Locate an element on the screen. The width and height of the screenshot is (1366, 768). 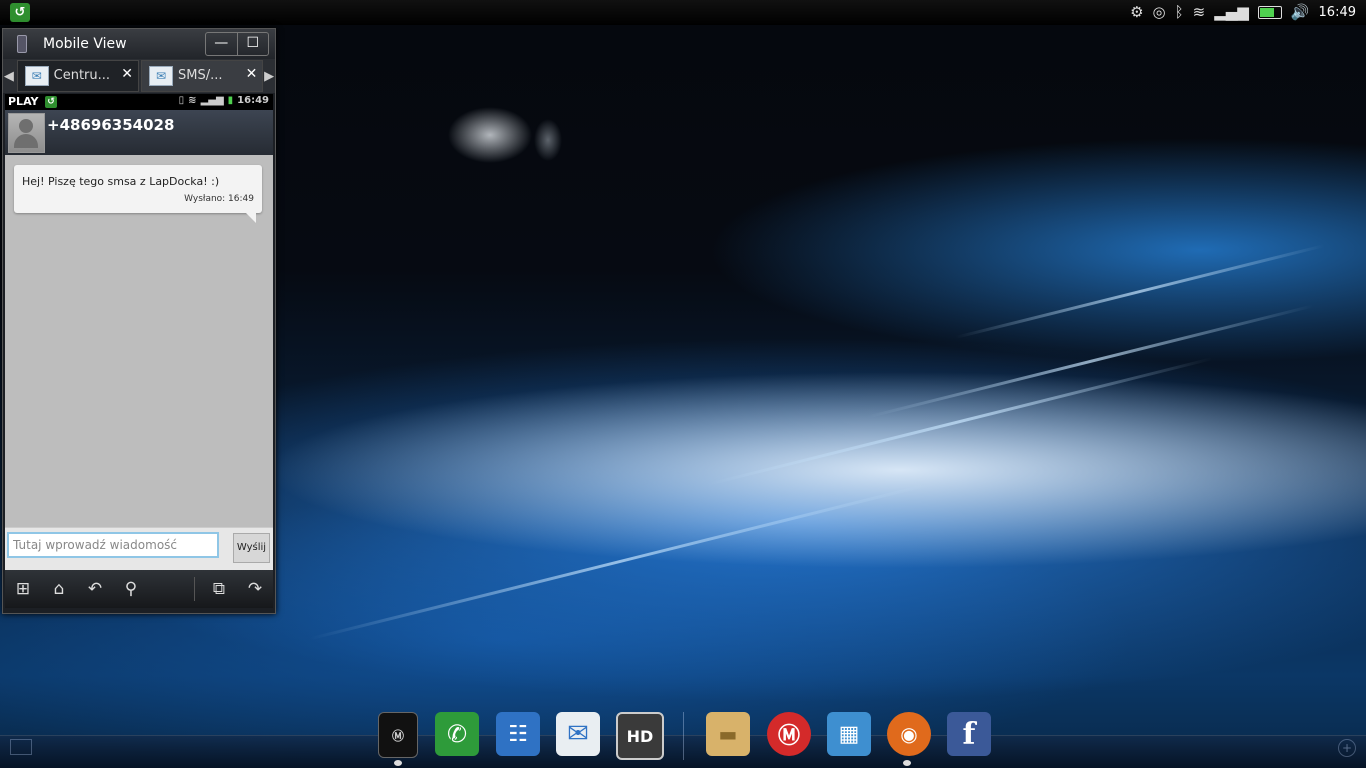
maximize-button: ☐ is located at coordinates (253, 44).